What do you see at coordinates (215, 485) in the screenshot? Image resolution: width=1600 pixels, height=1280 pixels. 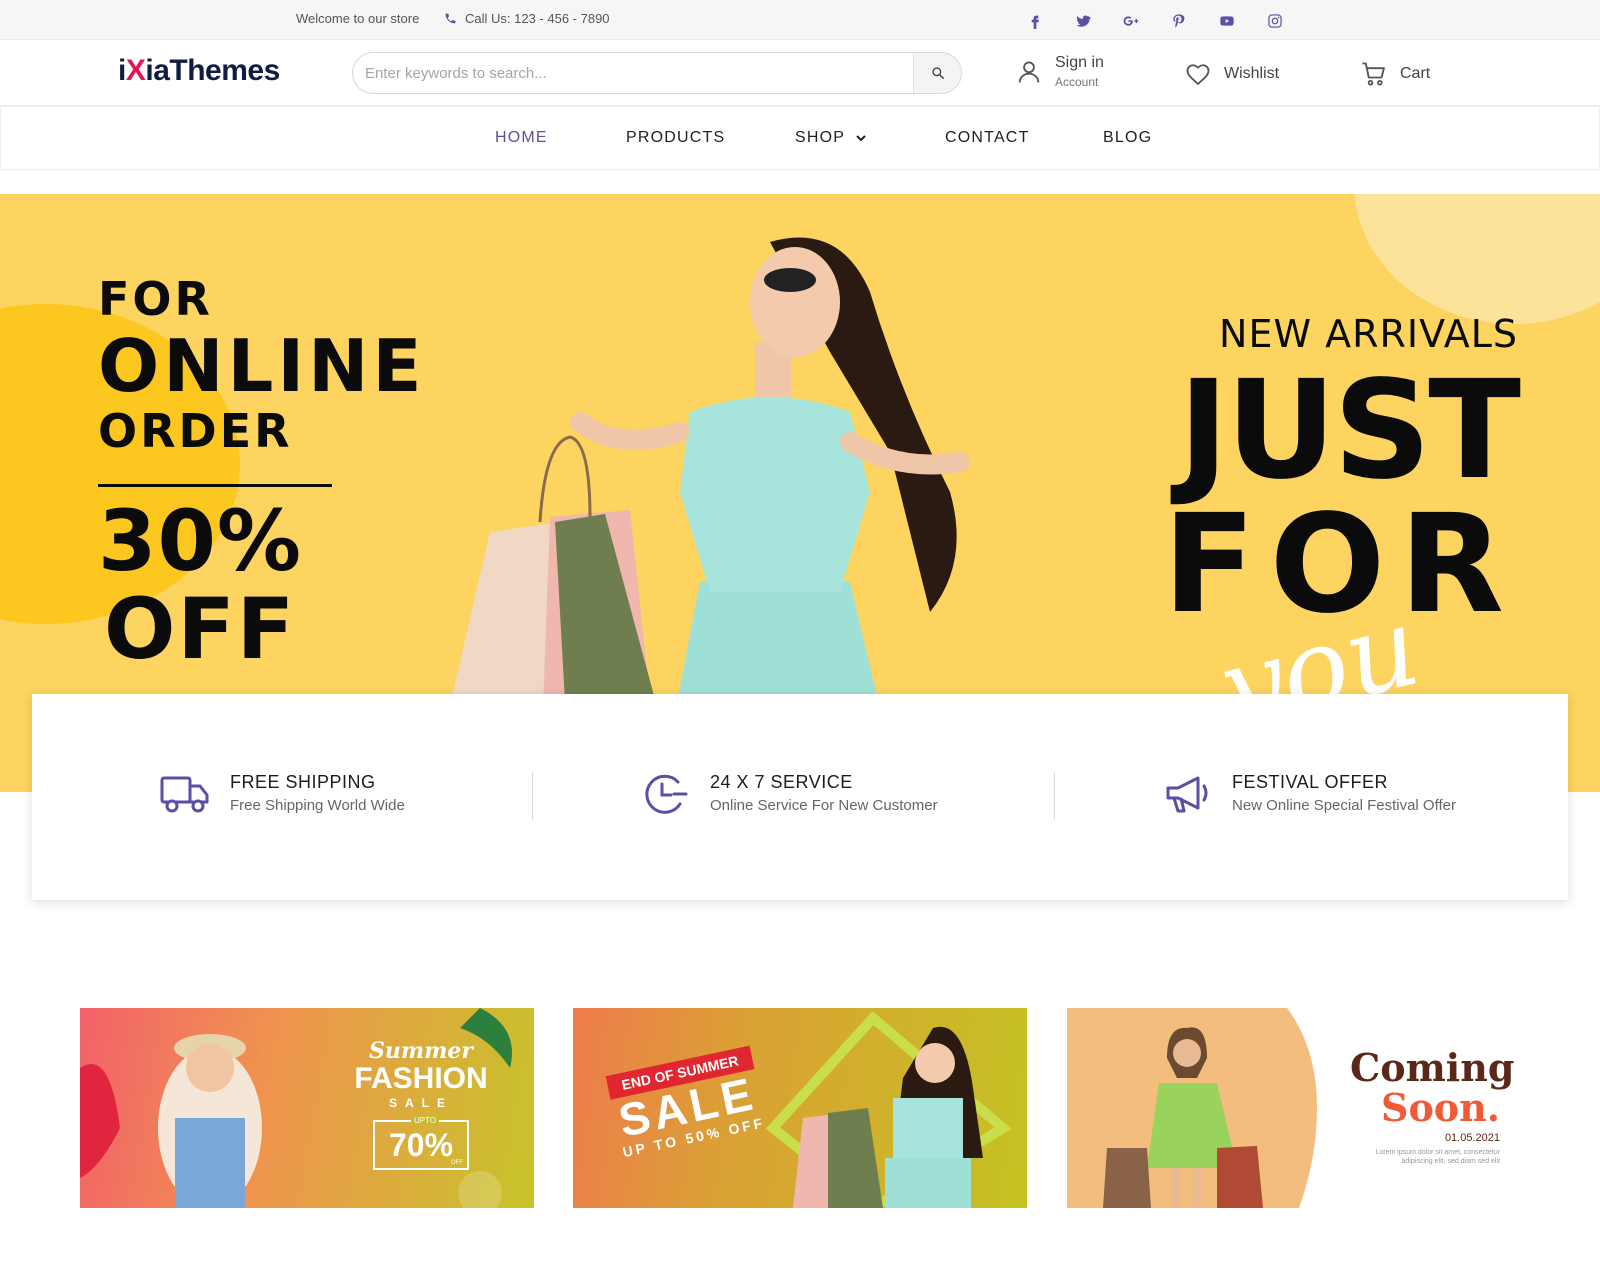 I see `hero-divider` at bounding box center [215, 485].